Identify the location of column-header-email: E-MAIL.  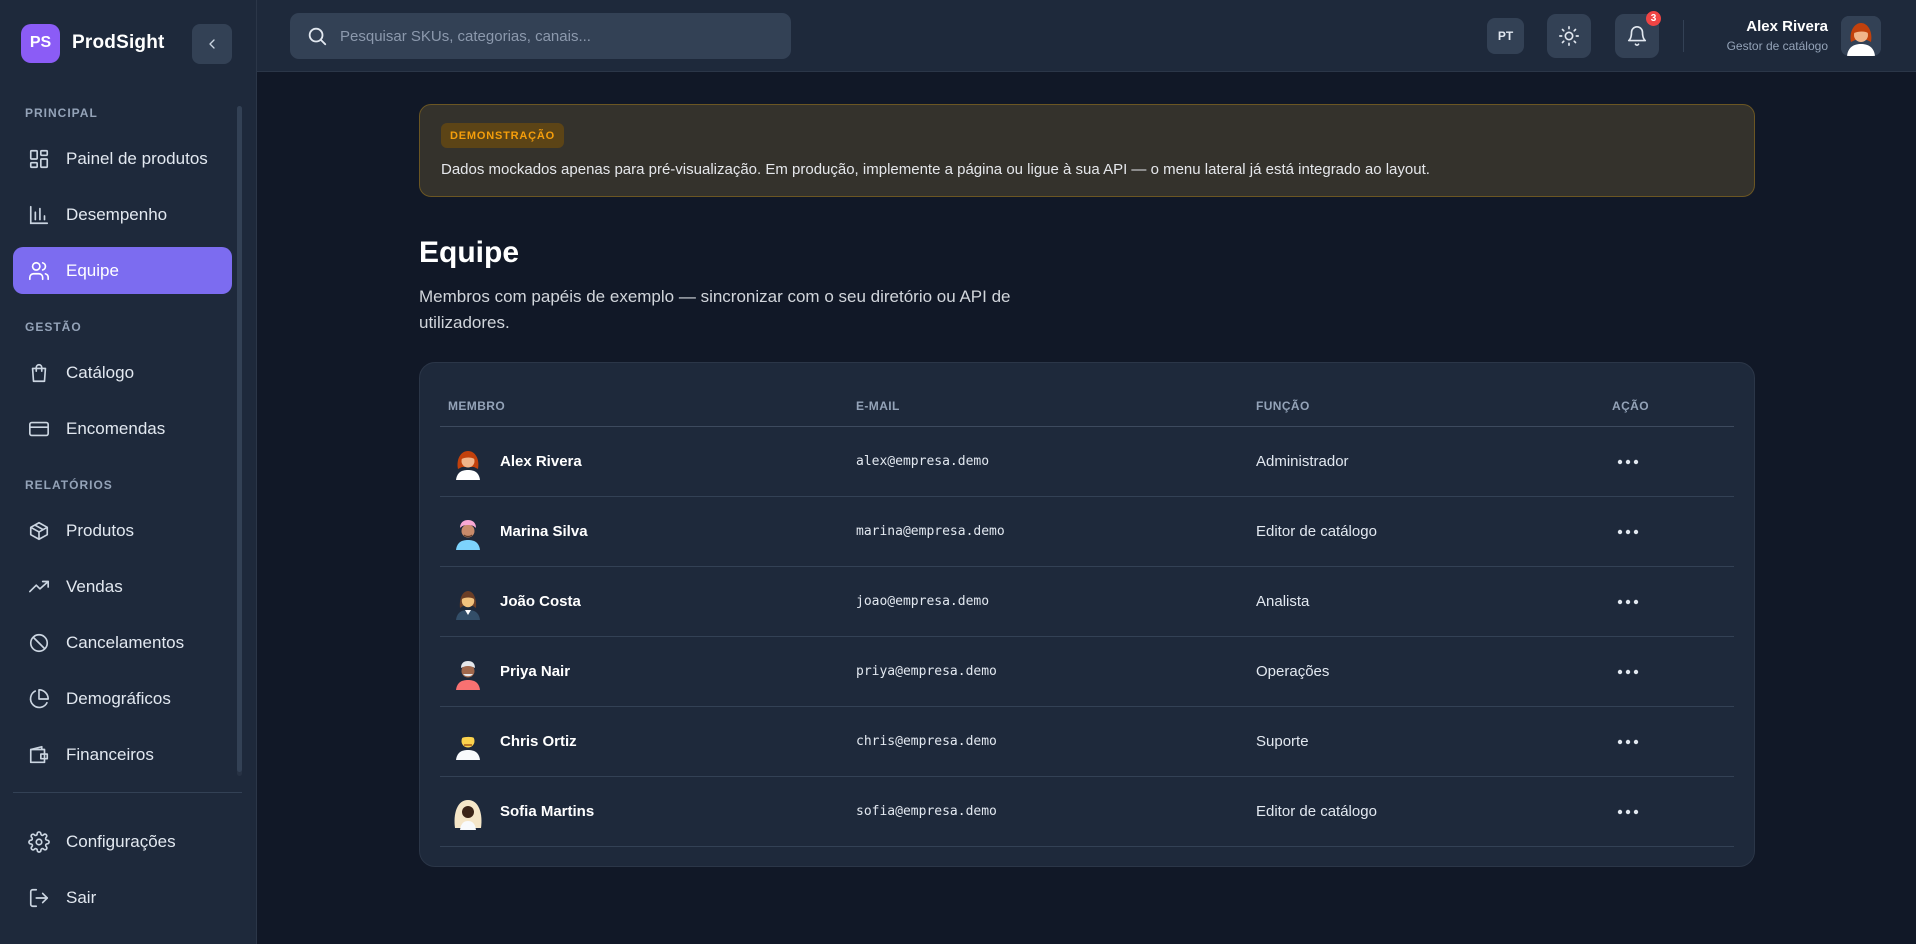
(878, 406).